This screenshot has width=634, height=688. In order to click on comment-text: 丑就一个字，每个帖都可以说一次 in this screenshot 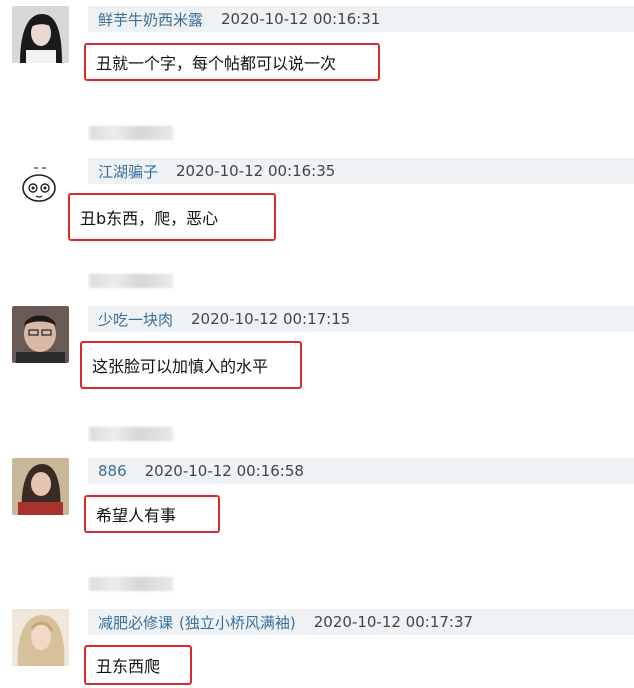, I will do `click(216, 63)`.